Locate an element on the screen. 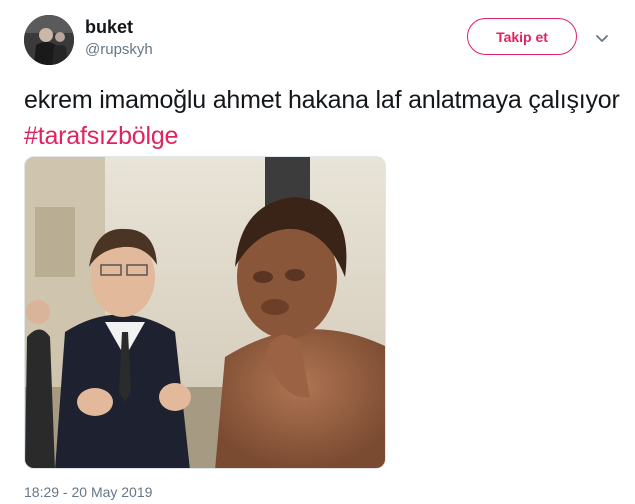  chevron-down-icon is located at coordinates (602, 38).